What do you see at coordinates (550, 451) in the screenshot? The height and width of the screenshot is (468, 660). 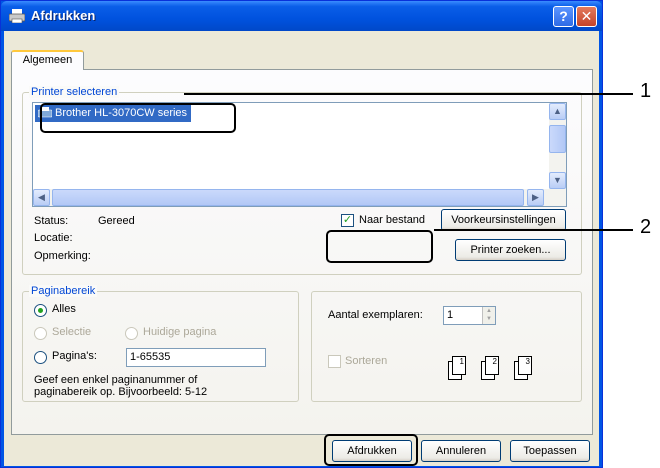 I see `apply-button: Toepassen` at bounding box center [550, 451].